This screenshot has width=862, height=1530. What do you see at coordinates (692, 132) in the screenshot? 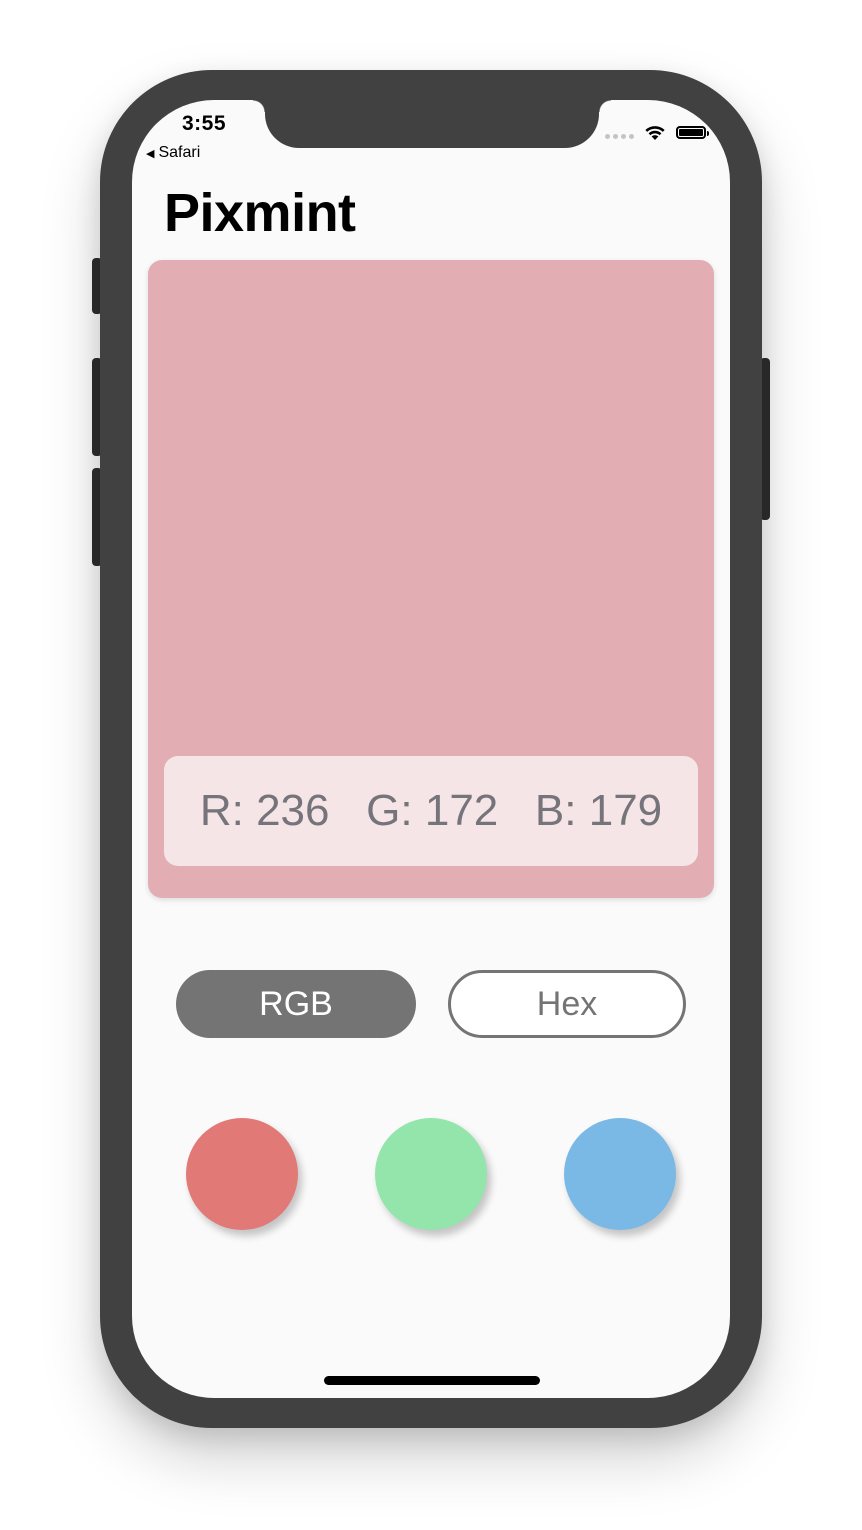
I see `battery-icon` at bounding box center [692, 132].